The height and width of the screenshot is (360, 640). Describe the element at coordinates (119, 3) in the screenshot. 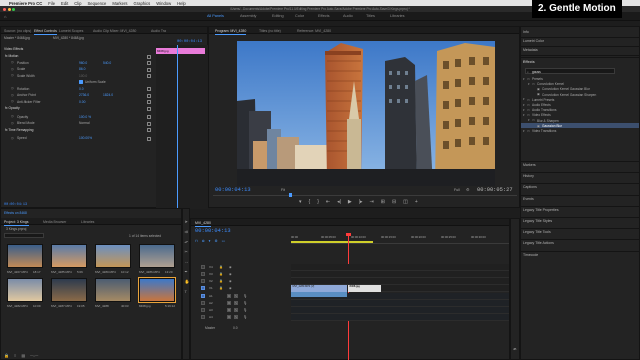

I see `menu-item-markers: Markers` at that location.